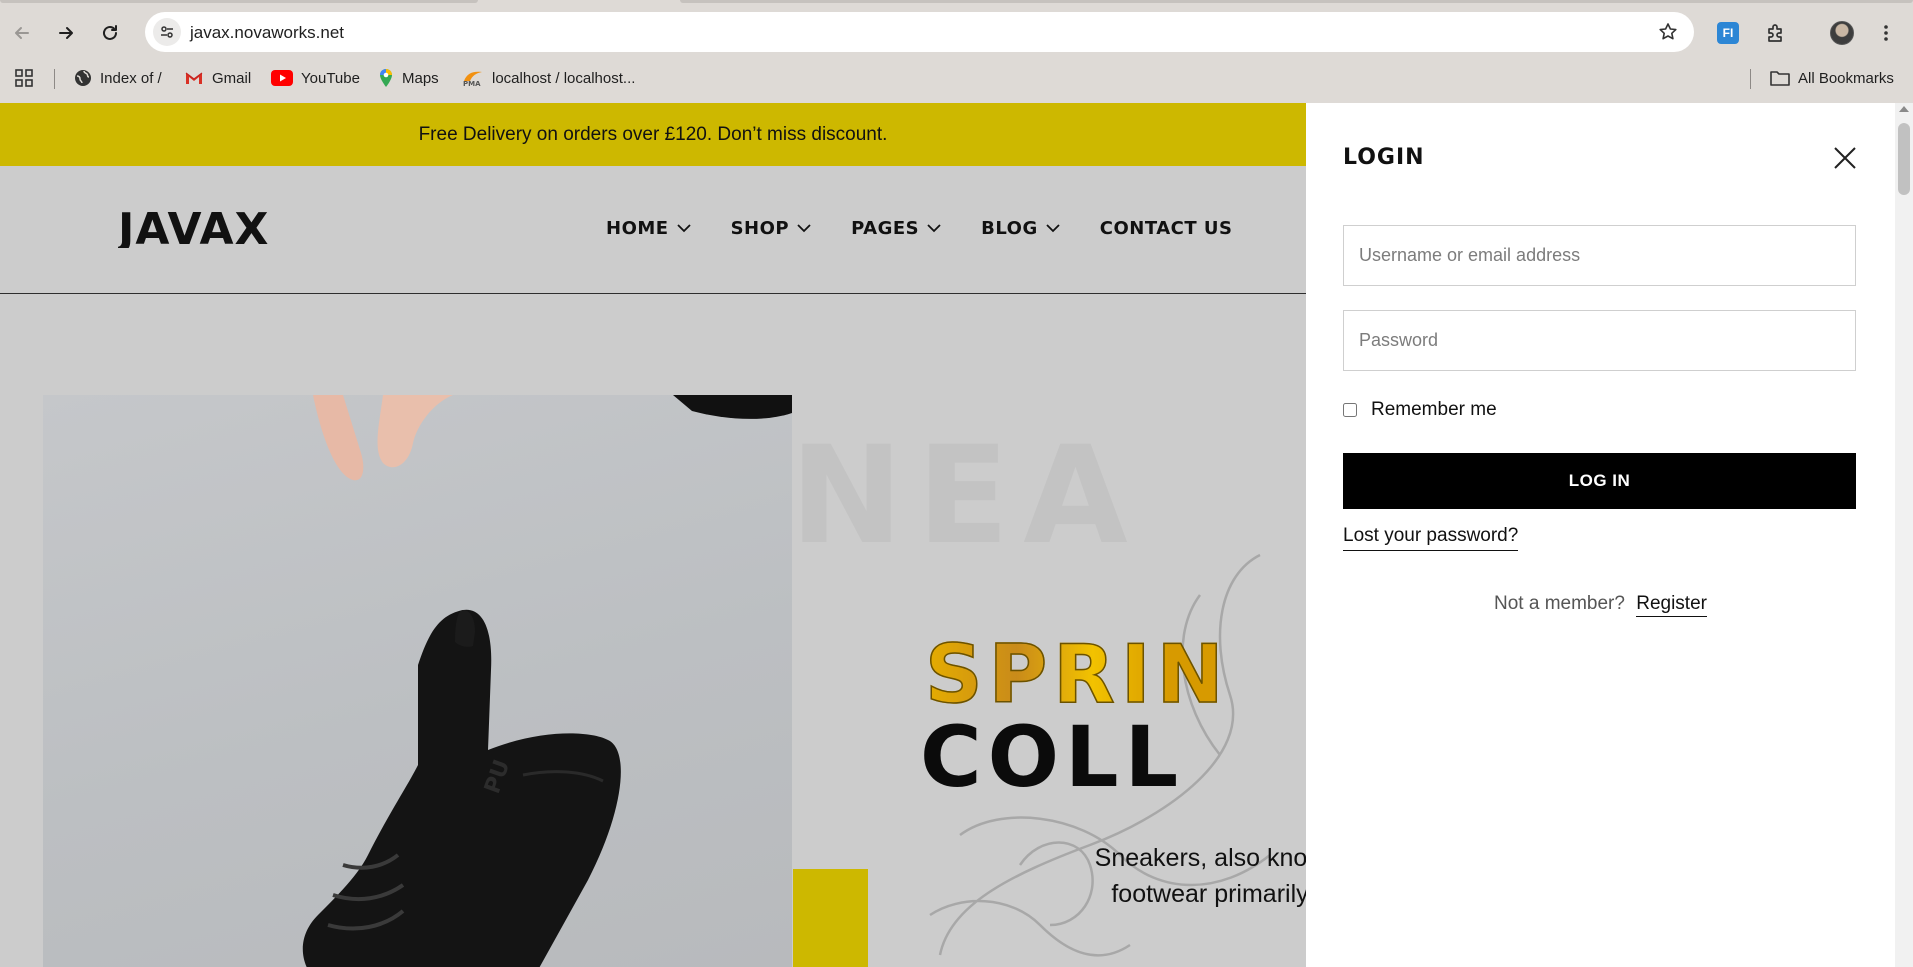 The width and height of the screenshot is (1913, 967). I want to click on hero-description-line: Sneakers, also know, so click(1200, 858).